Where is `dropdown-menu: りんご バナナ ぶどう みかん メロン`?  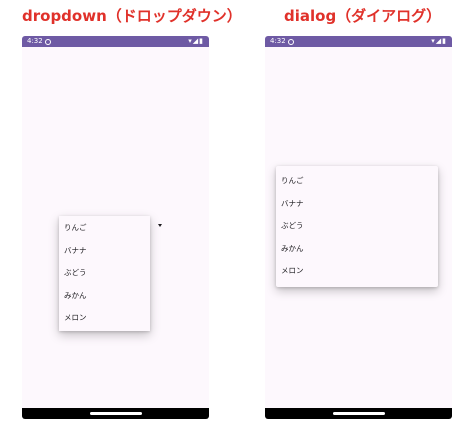 dropdown-menu: りんご バナナ ぶどう みかん メロン is located at coordinates (104, 273).